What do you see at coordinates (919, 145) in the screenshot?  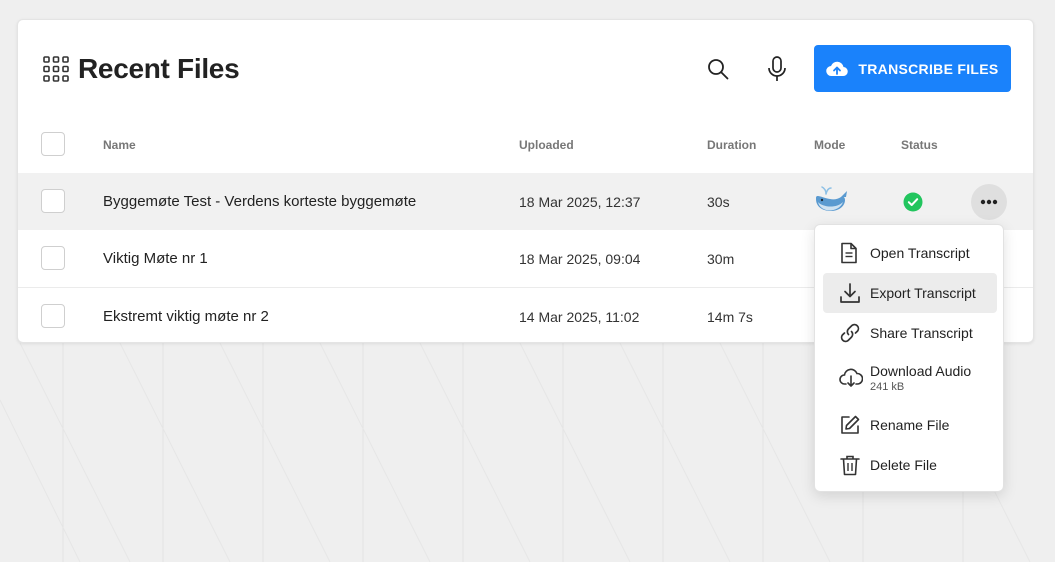 I see `column-header-status: Status` at bounding box center [919, 145].